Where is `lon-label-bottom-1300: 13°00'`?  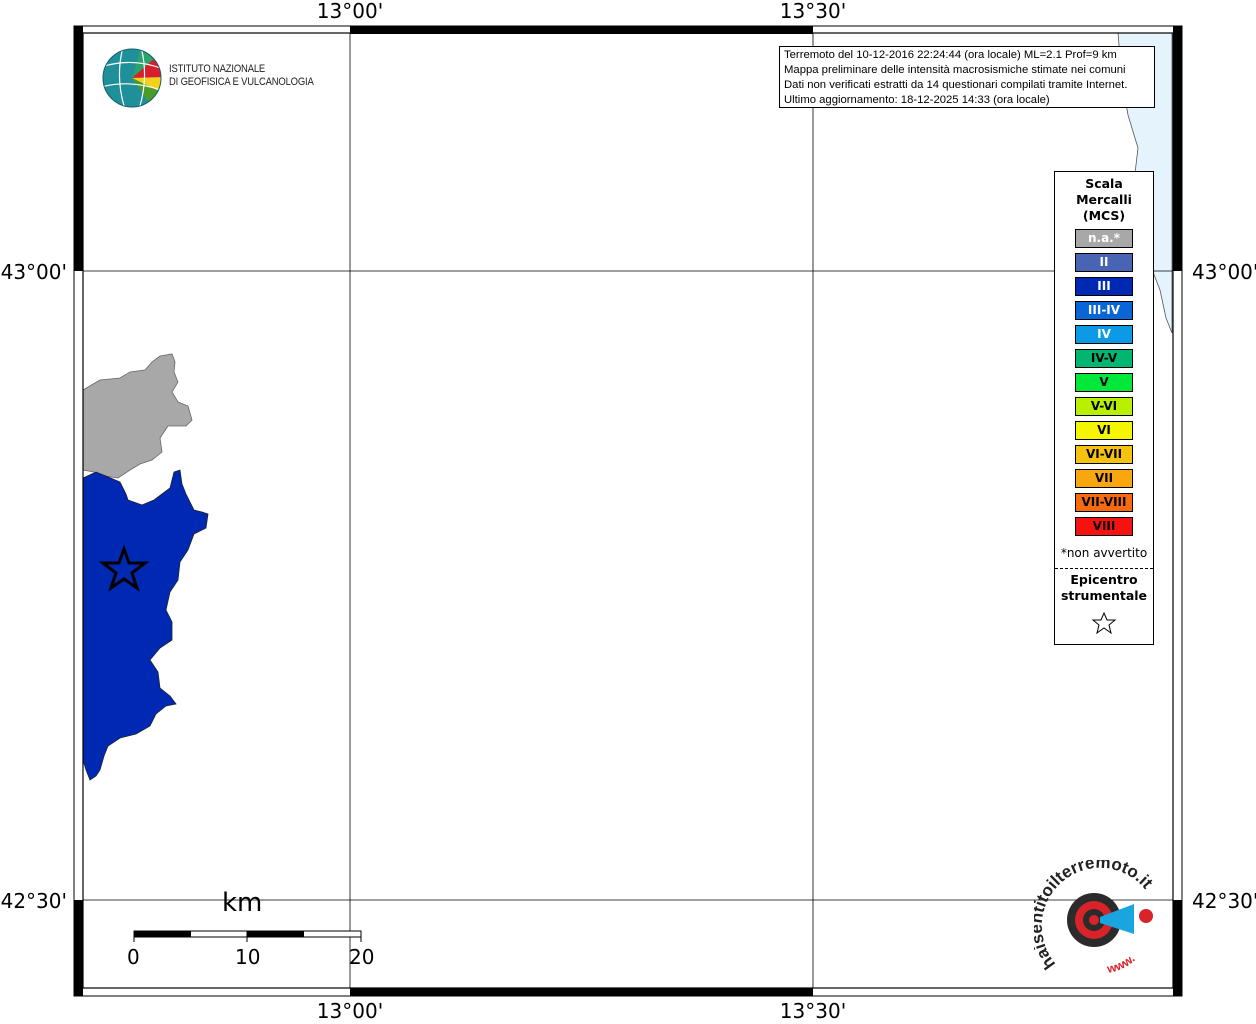
lon-label-bottom-1300: 13°00' is located at coordinates (350, 1011).